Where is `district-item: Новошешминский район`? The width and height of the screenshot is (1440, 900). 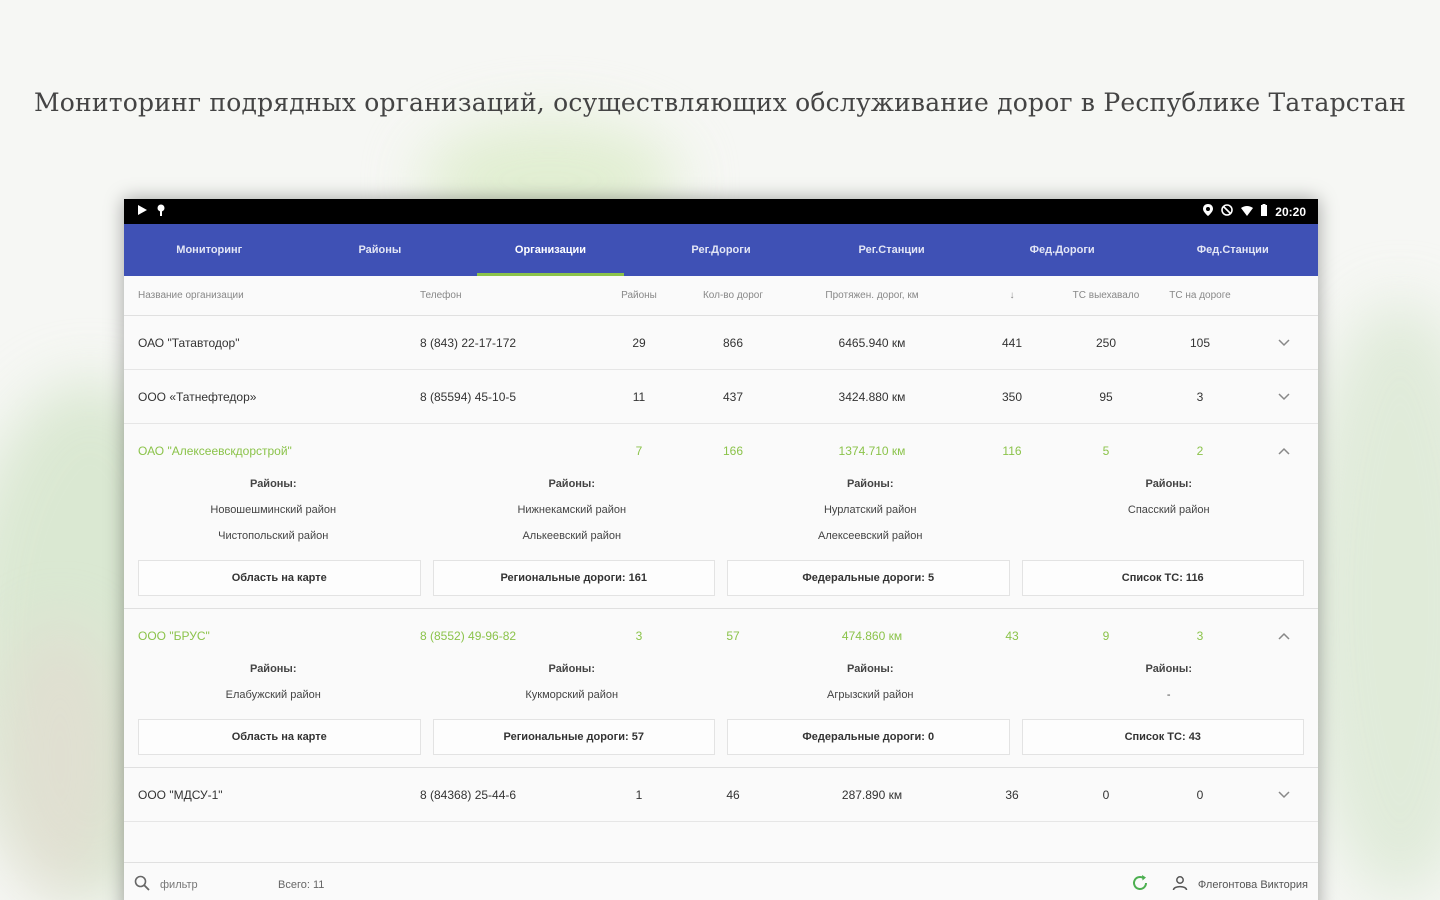
district-item: Новошешминский район is located at coordinates (273, 510).